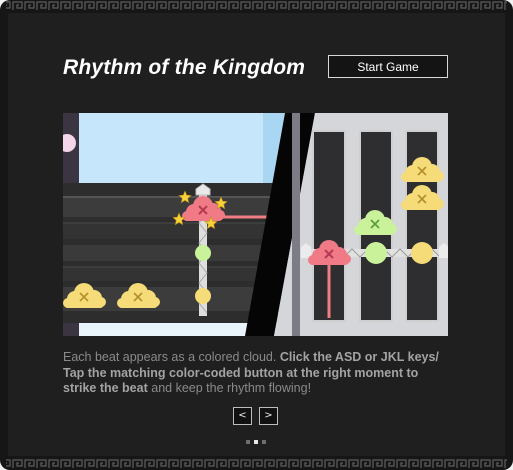 The width and height of the screenshot is (513, 470). What do you see at coordinates (256, 6) in the screenshot?
I see `top-meander-border` at bounding box center [256, 6].